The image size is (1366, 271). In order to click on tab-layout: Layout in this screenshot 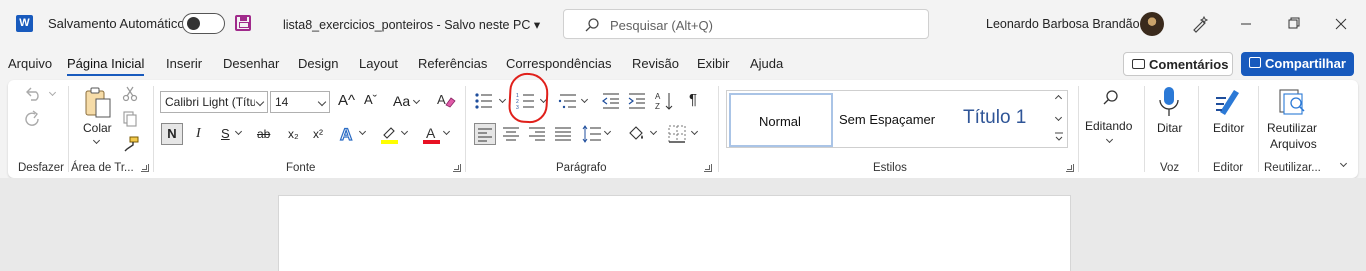, I will do `click(378, 63)`.